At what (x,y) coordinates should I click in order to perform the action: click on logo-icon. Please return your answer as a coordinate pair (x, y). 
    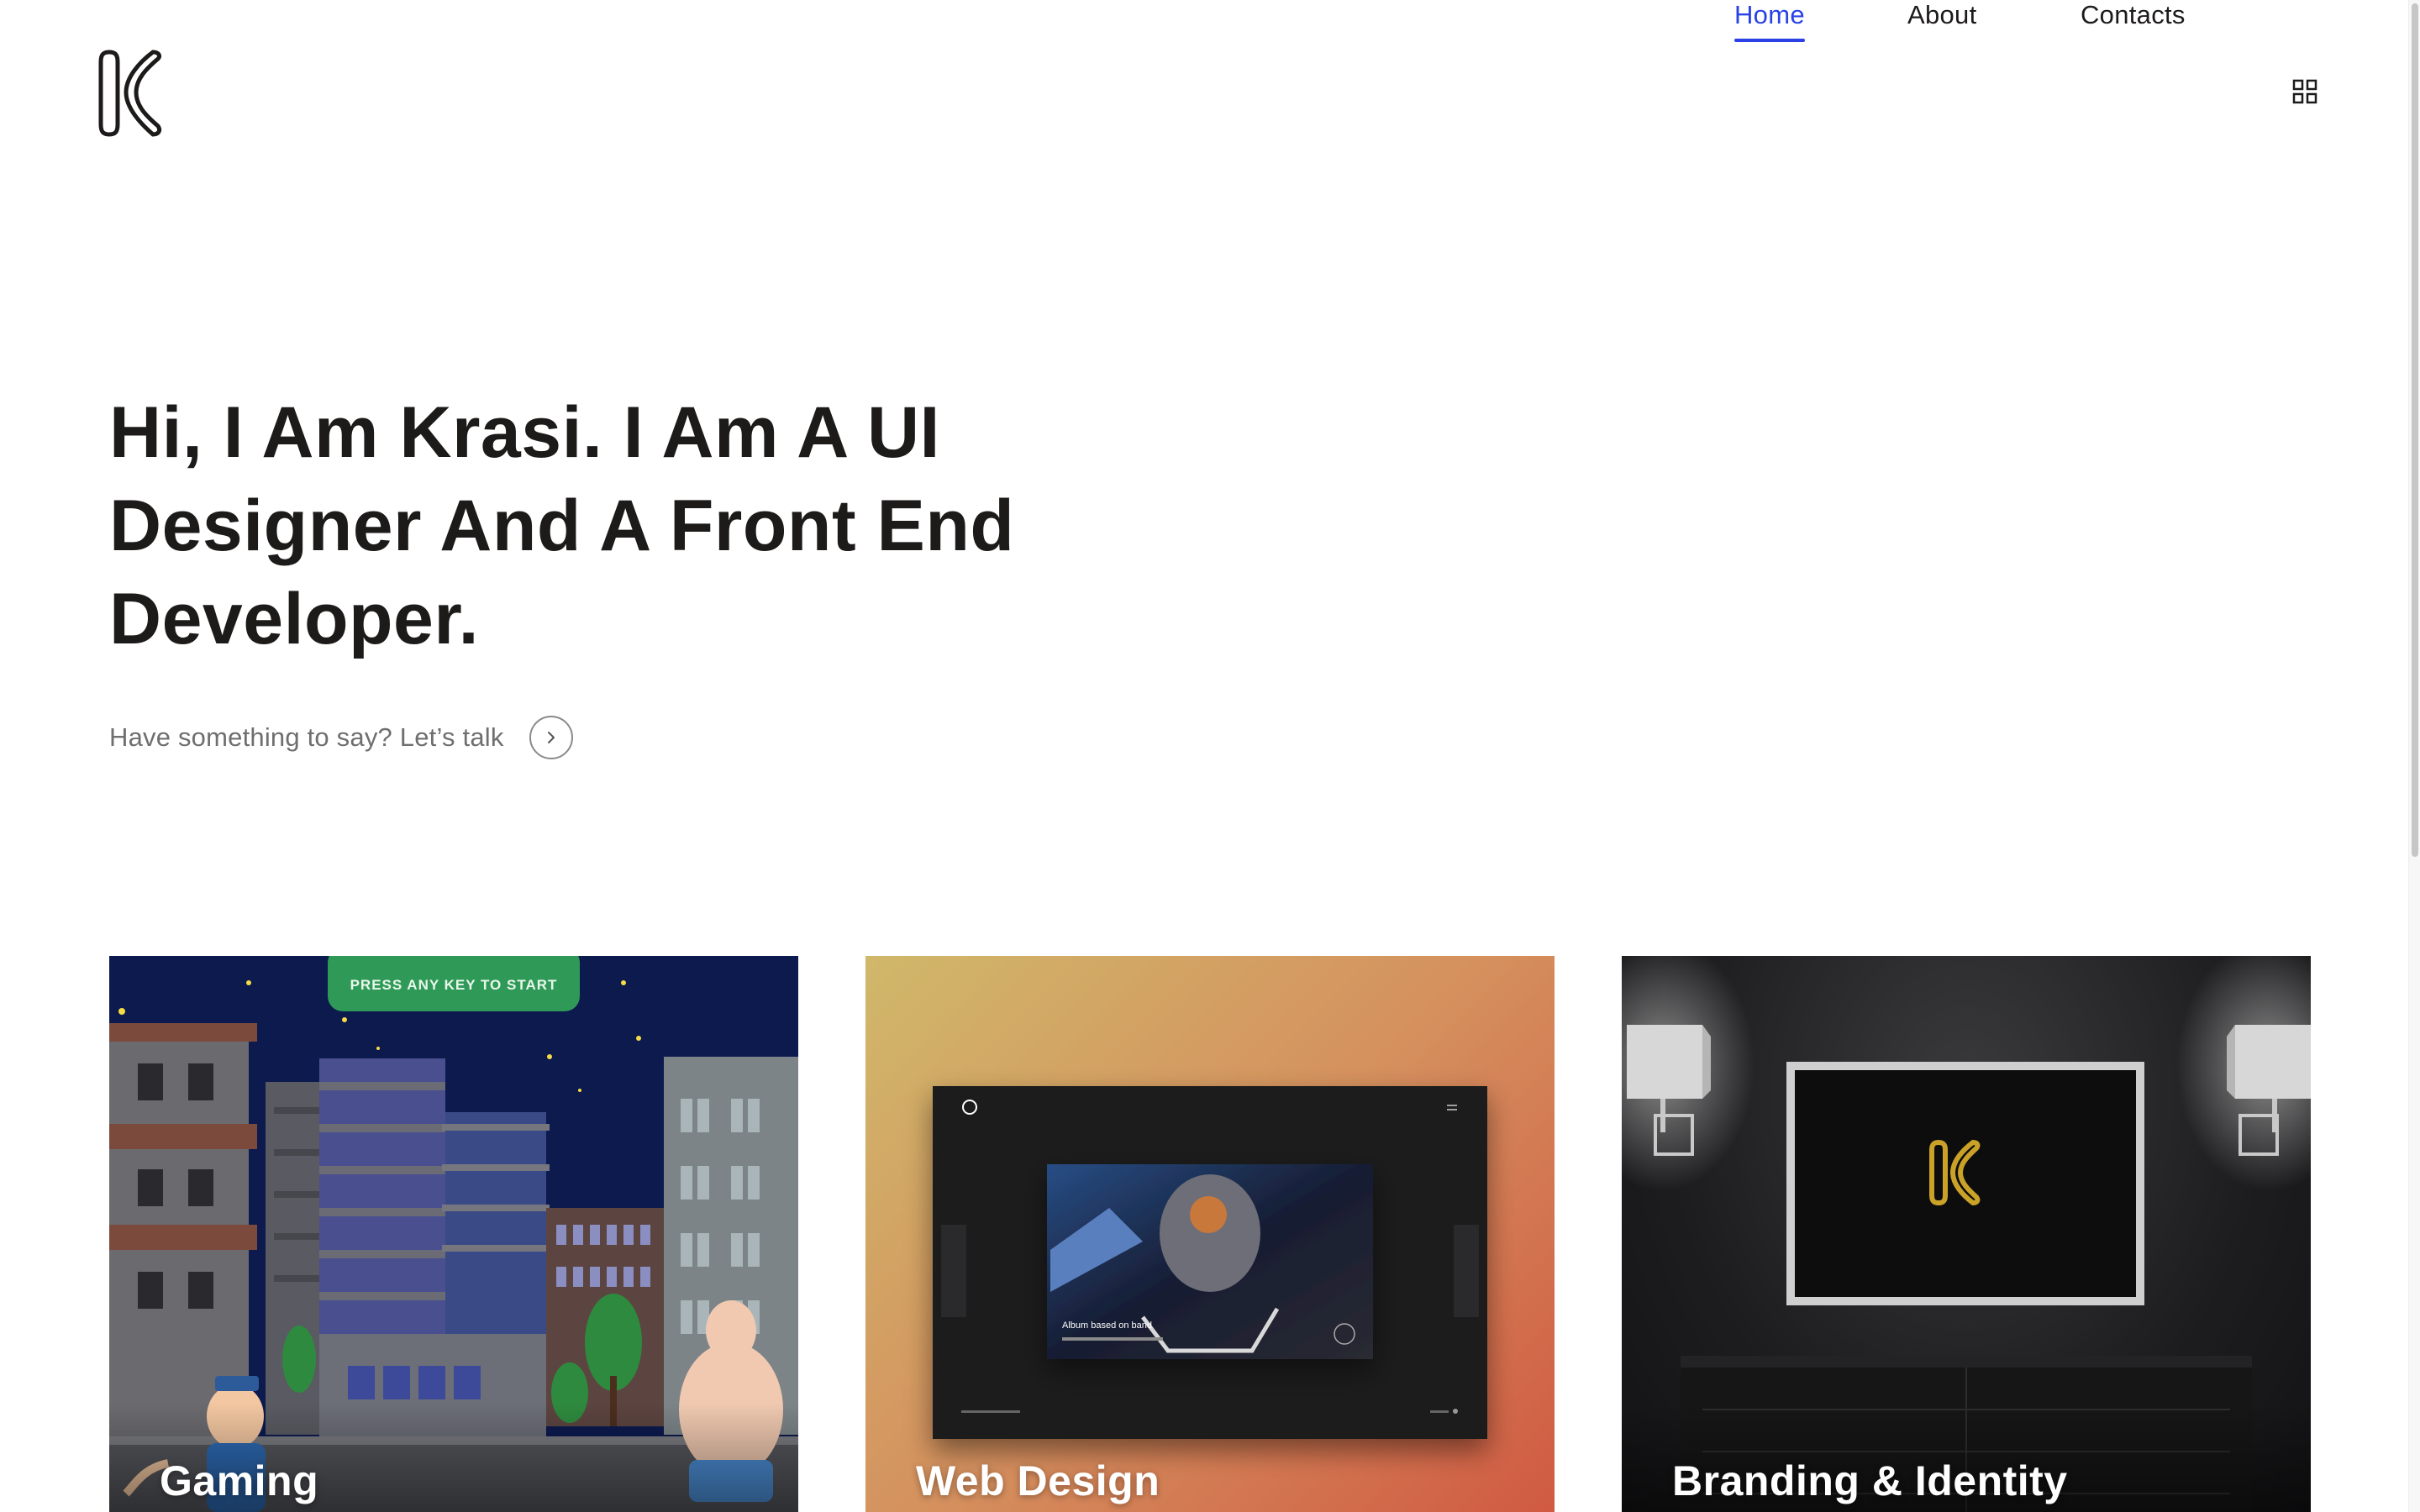
    Looking at the image, I should click on (131, 92).